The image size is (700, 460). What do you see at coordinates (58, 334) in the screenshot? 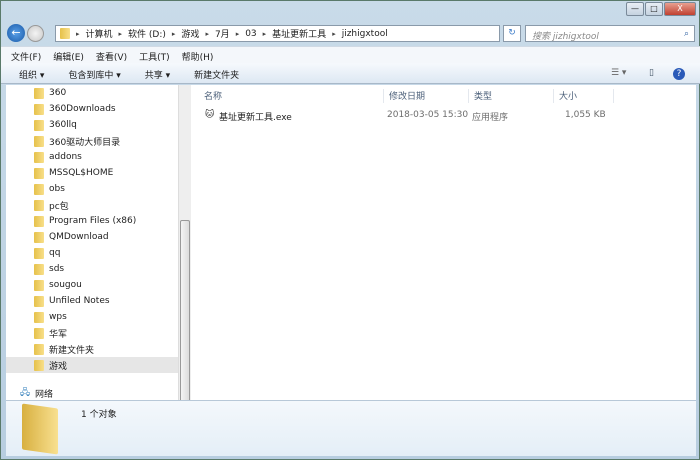
I see `nav-item-label: 华军` at bounding box center [58, 334].